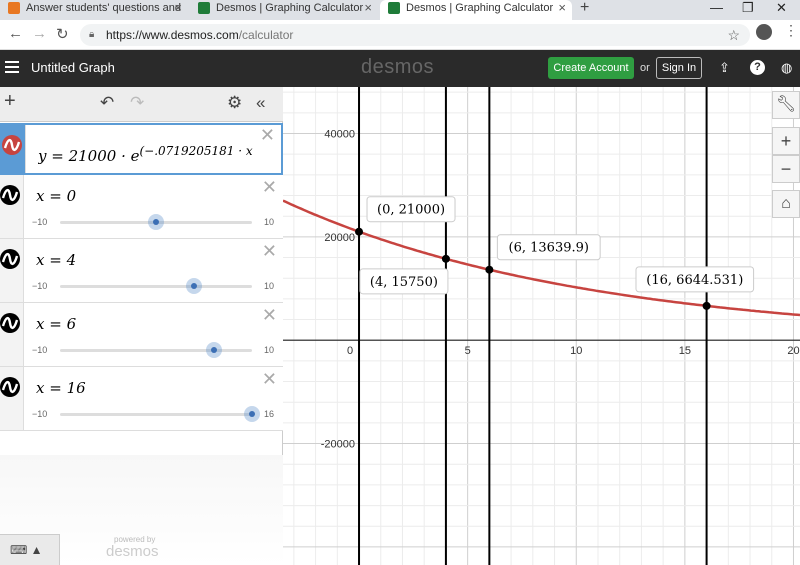 The height and width of the screenshot is (565, 800). I want to click on y-tick-label: 20000, so click(339, 238).